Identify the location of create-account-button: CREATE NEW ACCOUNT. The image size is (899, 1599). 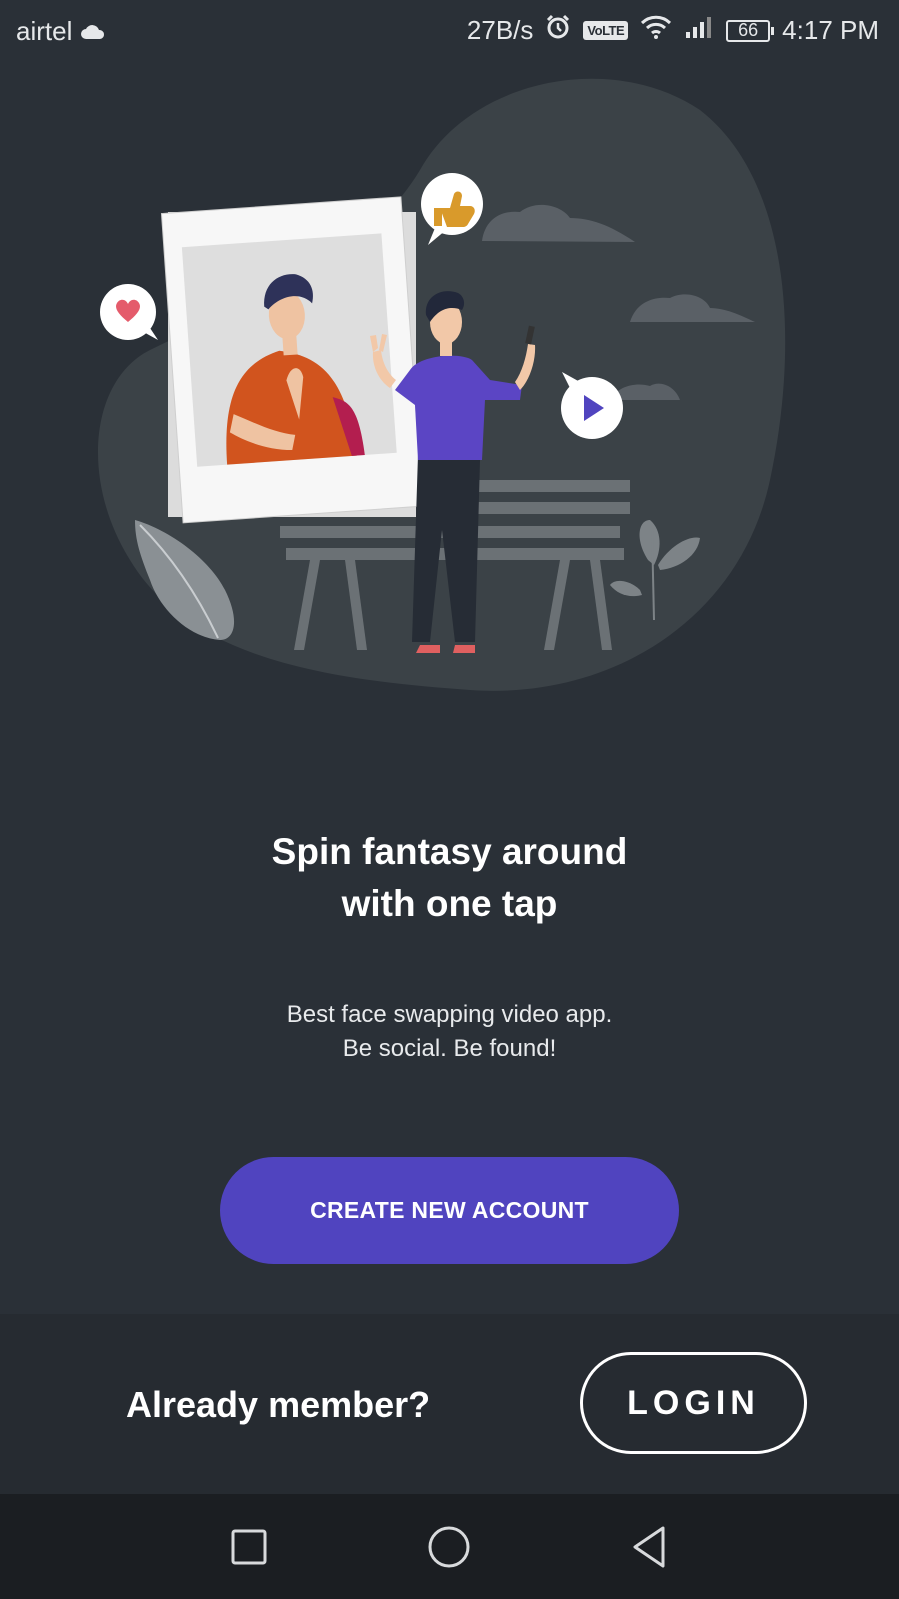
(449, 1210).